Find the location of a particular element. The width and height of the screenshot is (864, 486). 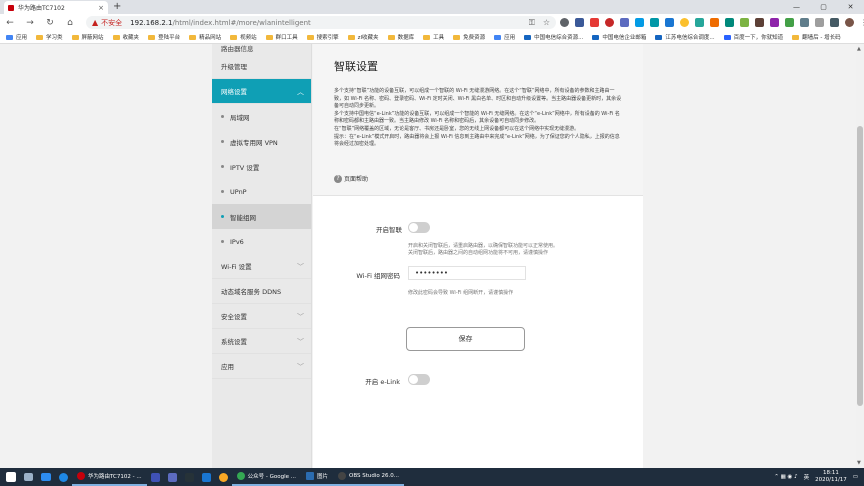

explorer-icon is located at coordinates (46, 477).